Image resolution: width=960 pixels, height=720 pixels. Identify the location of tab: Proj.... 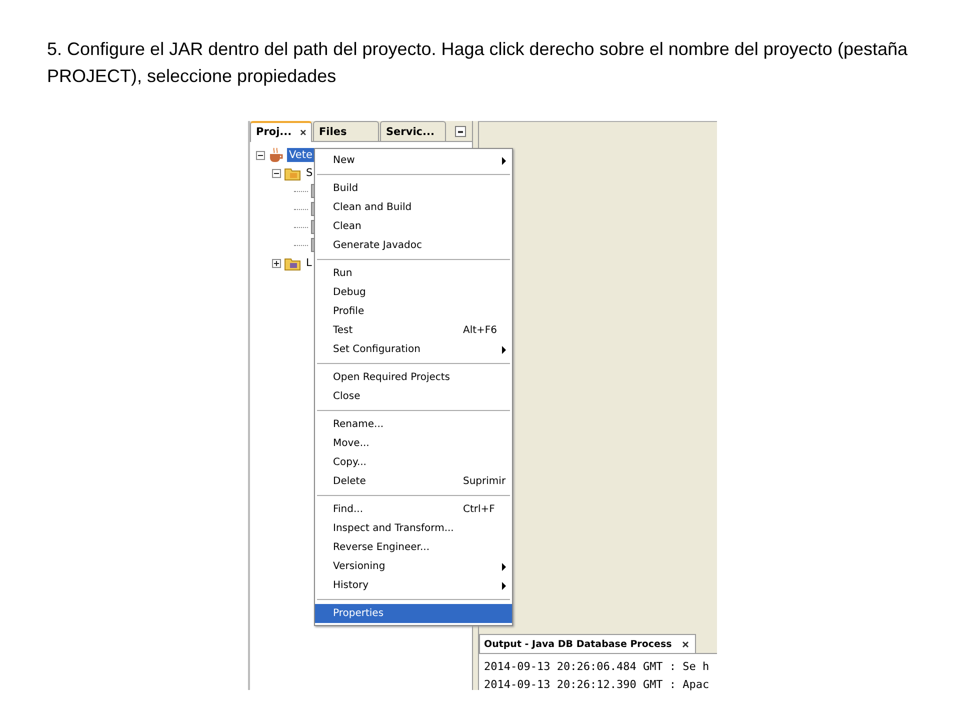
(281, 131).